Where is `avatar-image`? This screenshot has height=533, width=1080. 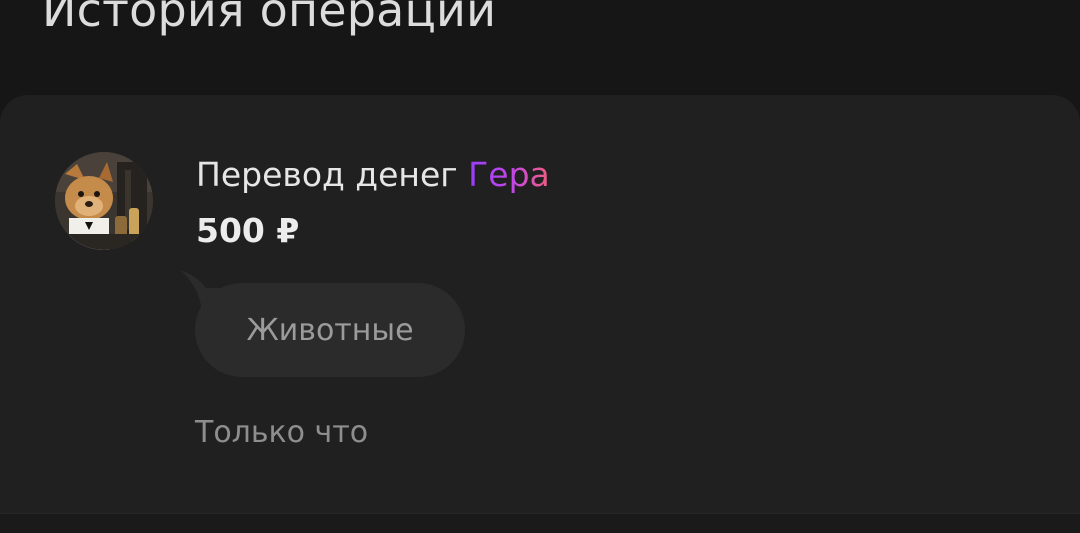
avatar-image is located at coordinates (104, 201).